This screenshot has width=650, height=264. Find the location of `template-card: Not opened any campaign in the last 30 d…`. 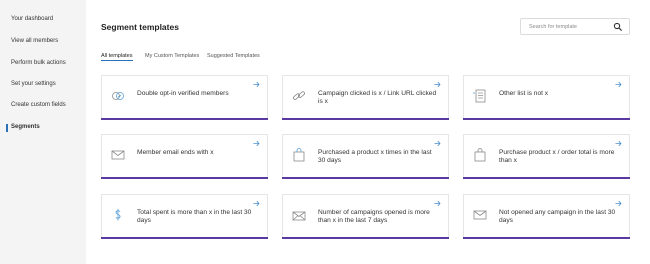

template-card: Not opened any campaign in the last 30 d… is located at coordinates (546, 216).